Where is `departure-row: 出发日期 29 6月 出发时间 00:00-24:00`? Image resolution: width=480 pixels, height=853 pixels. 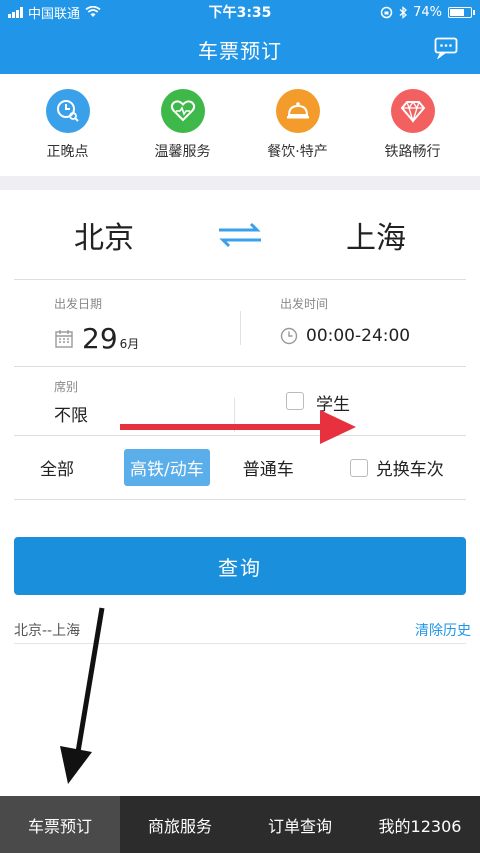
departure-row: 出发日期 29 6月 出发时间 00:00-24:00 is located at coordinates (240, 324).